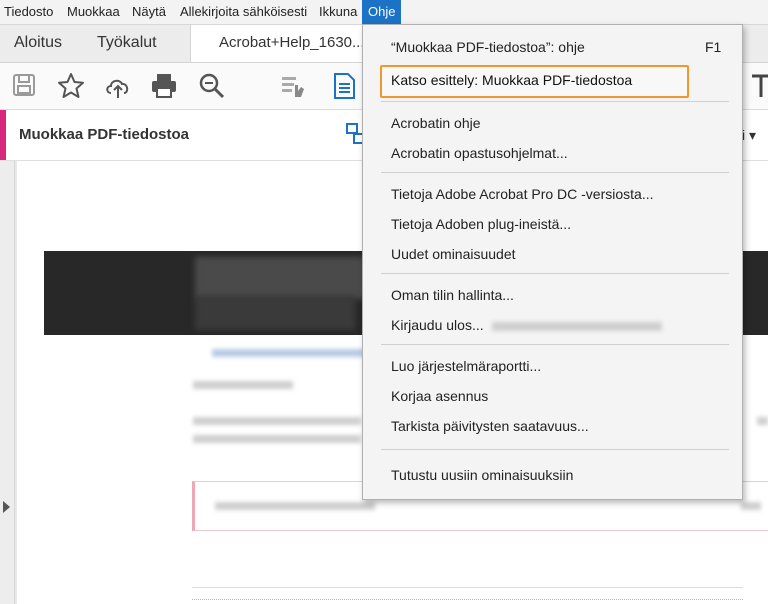 Image resolution: width=768 pixels, height=604 pixels. What do you see at coordinates (294, 86) in the screenshot?
I see `hand-tool-icon` at bounding box center [294, 86].